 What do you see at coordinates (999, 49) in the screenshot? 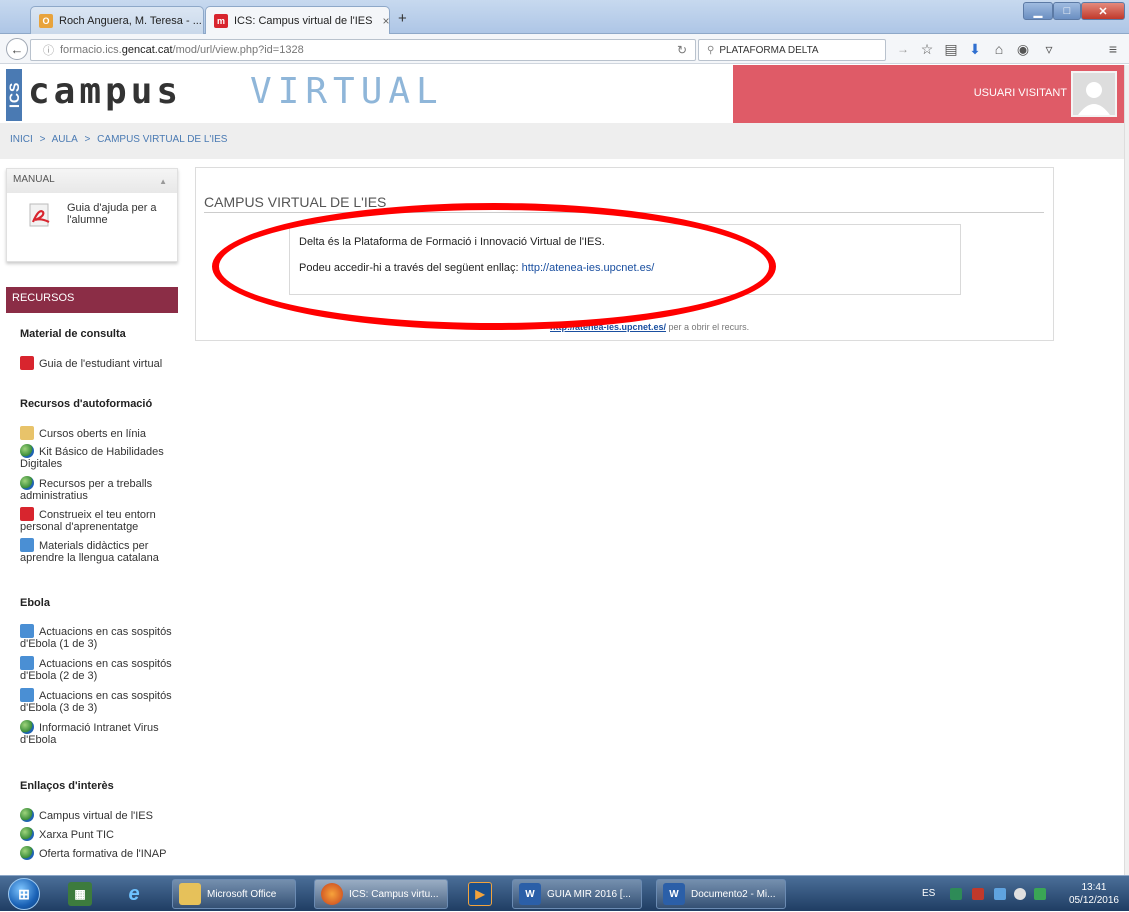
I see `home-icon: ⌂` at bounding box center [999, 49].